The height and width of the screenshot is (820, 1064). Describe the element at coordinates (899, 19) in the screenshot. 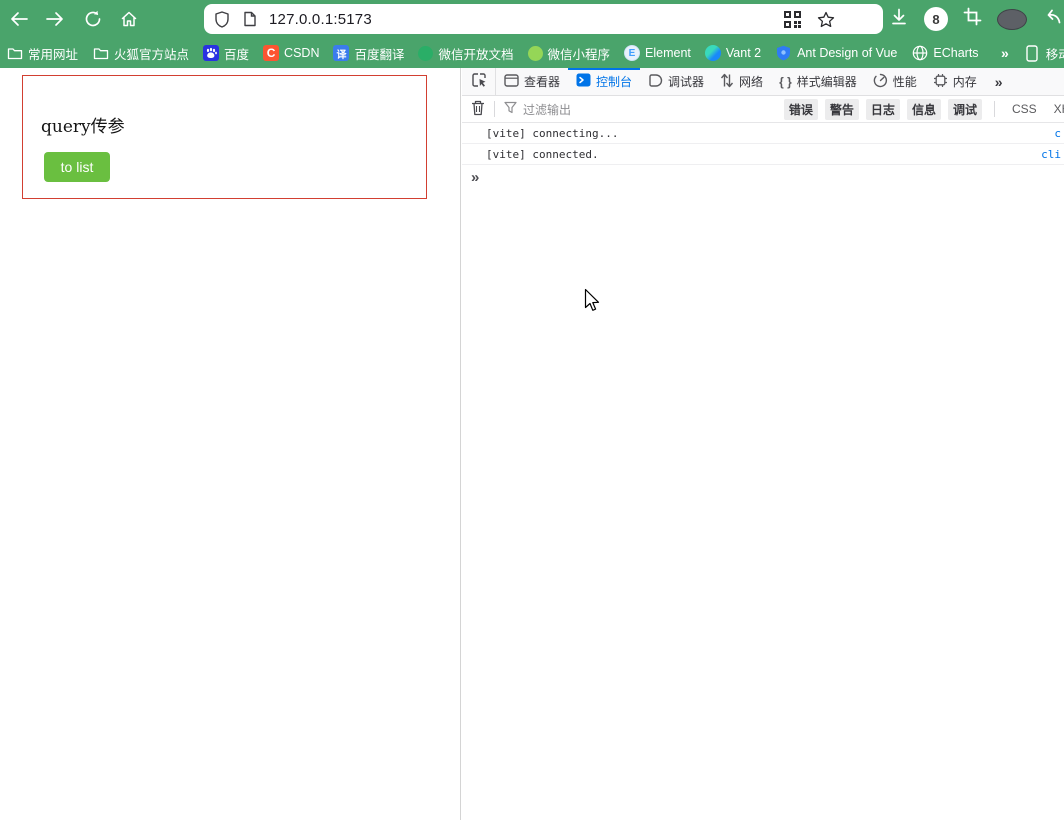

I see `downloads-icon` at that location.